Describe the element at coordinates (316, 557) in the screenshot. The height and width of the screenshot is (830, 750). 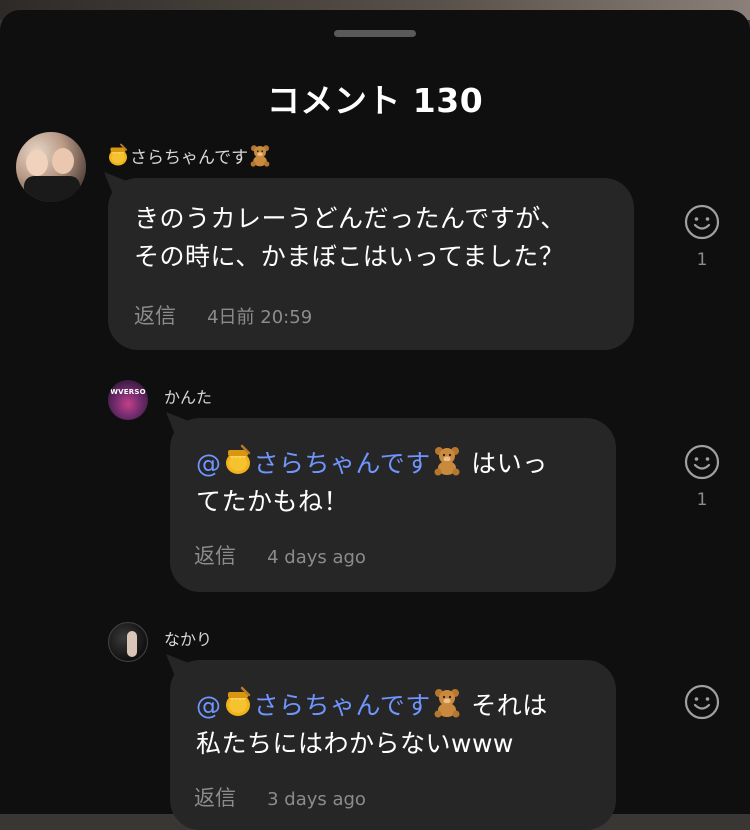
I see `comment-timestamp: 4 days ago` at that location.